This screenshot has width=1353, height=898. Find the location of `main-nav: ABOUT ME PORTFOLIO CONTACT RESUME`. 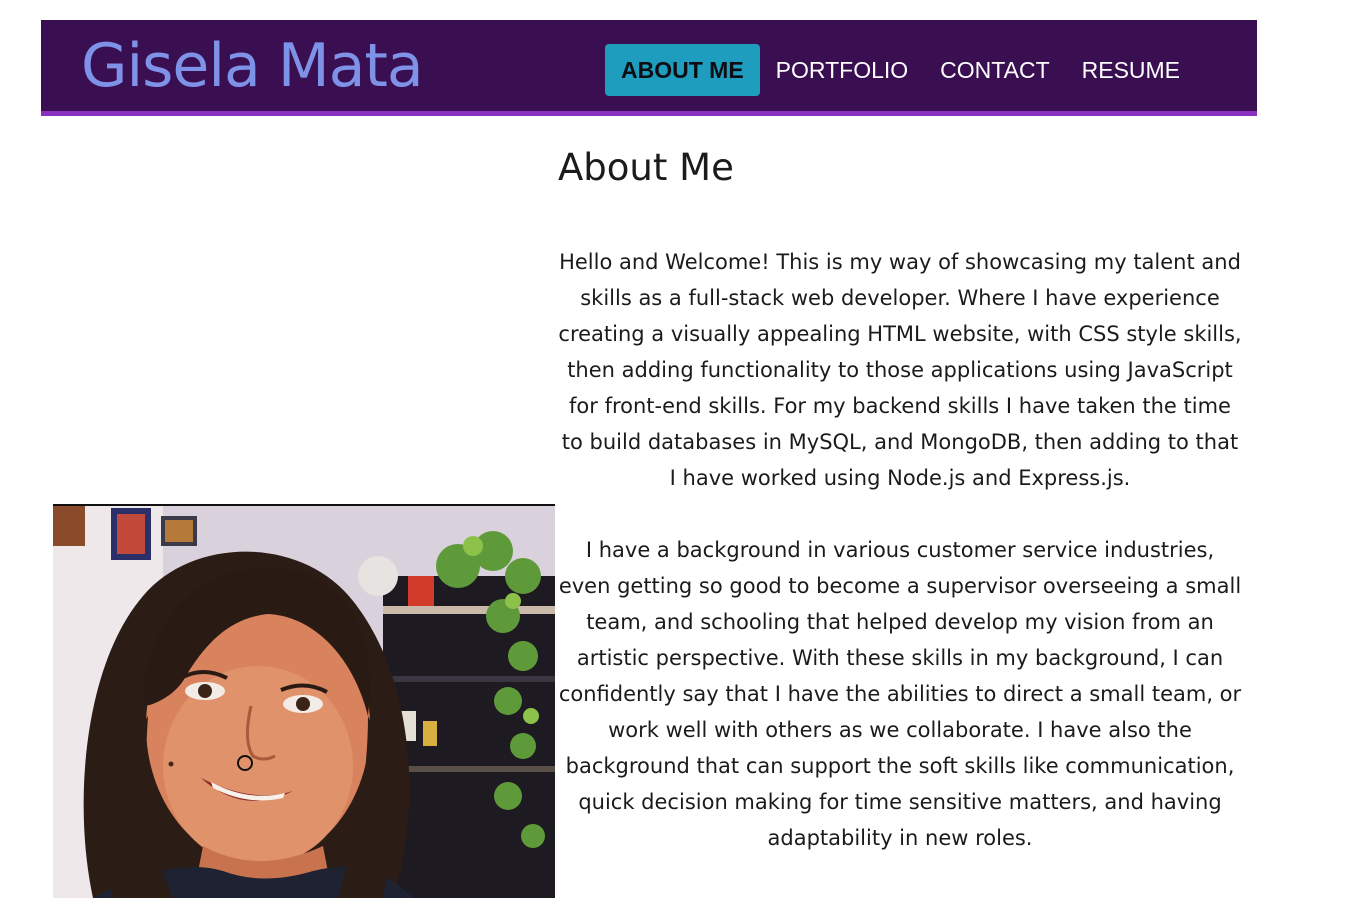

main-nav: ABOUT ME PORTFOLIO CONTACT RESUME is located at coordinates (900, 70).